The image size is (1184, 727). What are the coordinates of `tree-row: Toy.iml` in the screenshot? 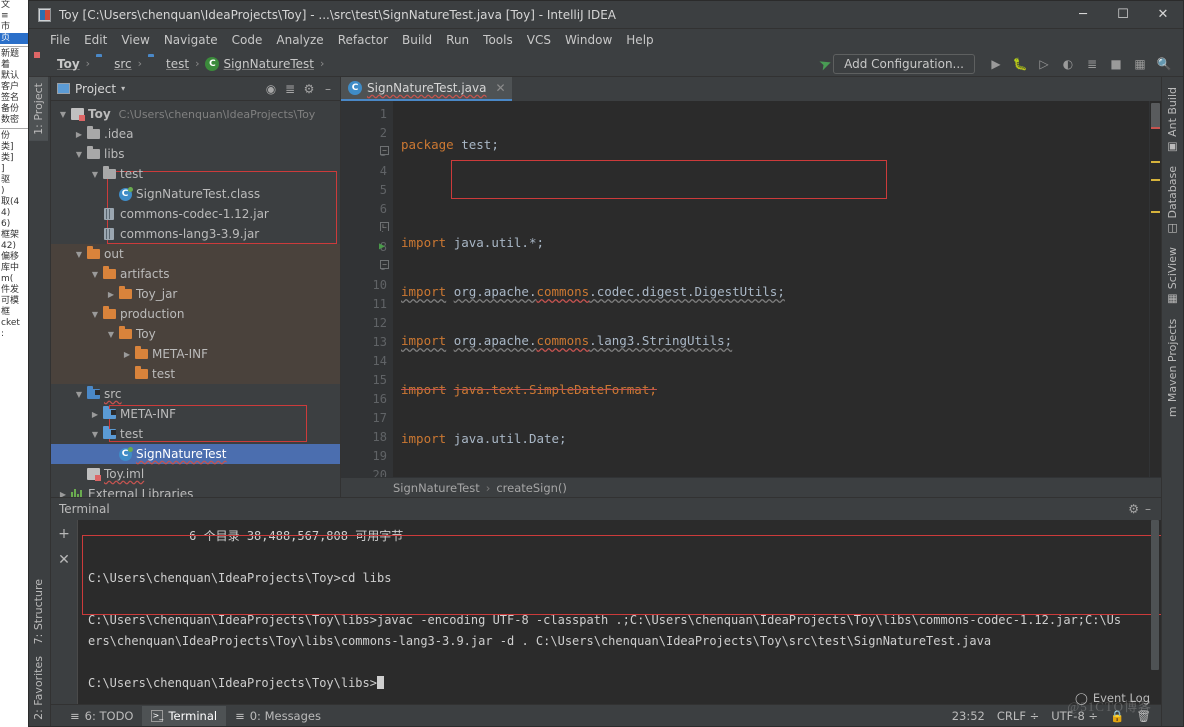 It's located at (195, 474).